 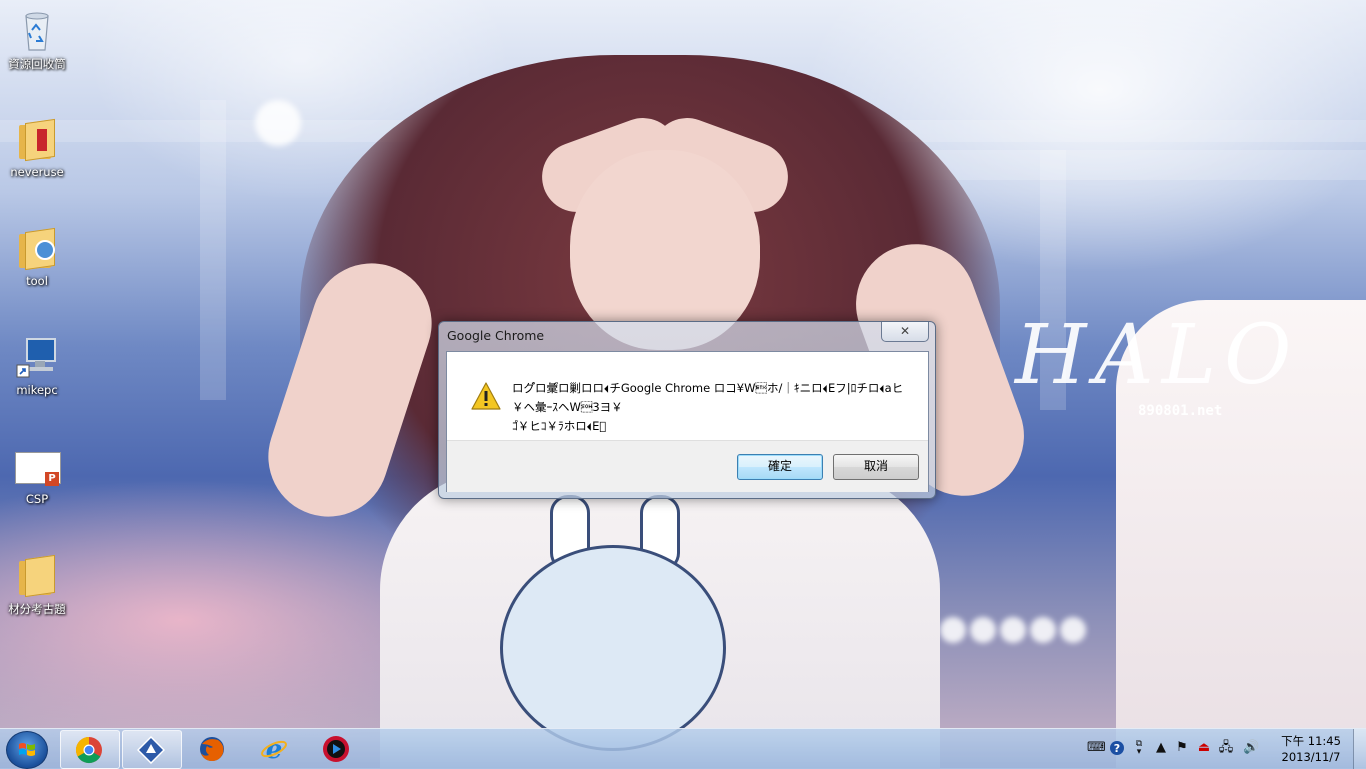 What do you see at coordinates (1311, 757) in the screenshot?
I see `clock-date: 2013/11/7` at bounding box center [1311, 757].